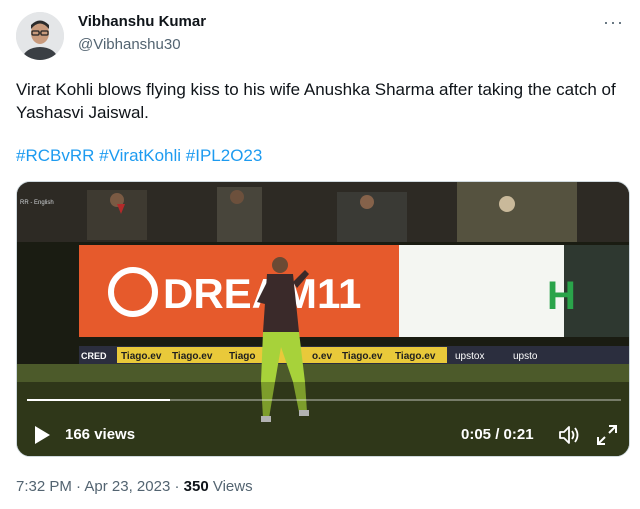  Describe the element at coordinates (607, 435) in the screenshot. I see `fullscreen-icon` at that location.